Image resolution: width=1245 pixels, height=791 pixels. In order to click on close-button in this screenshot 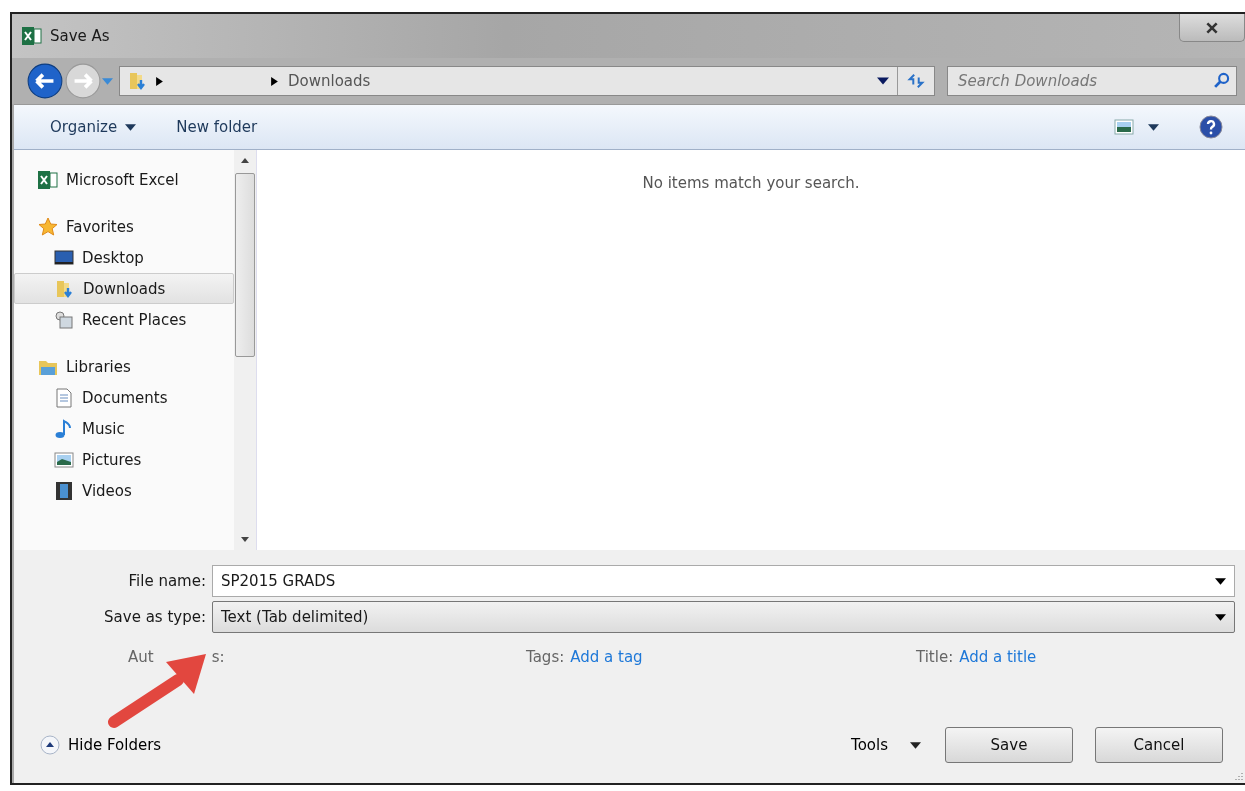, I will do `click(1212, 28)`.